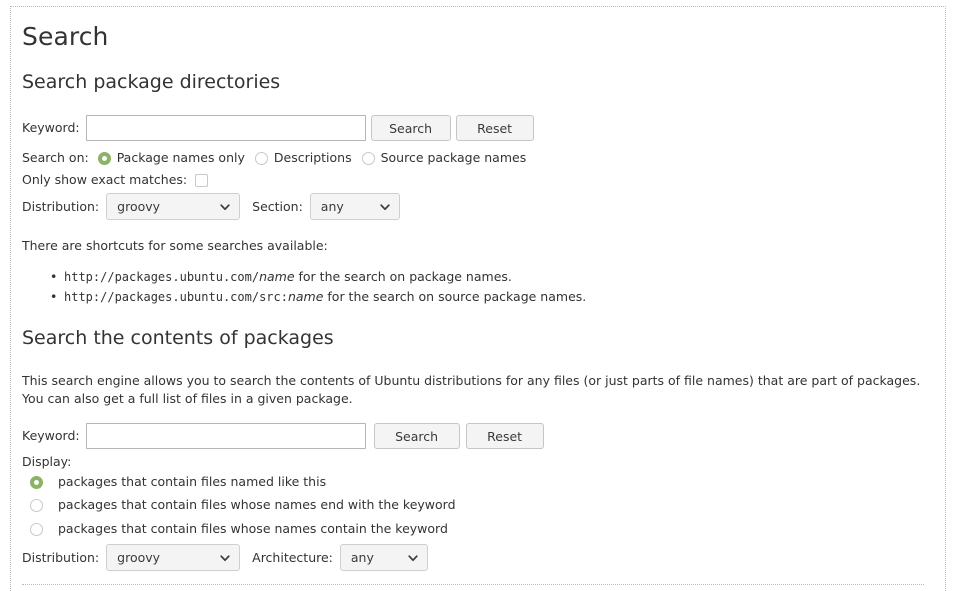 The height and width of the screenshot is (591, 966). Describe the element at coordinates (178, 338) in the screenshot. I see `section-heading-contents: Search the contents of packages` at that location.